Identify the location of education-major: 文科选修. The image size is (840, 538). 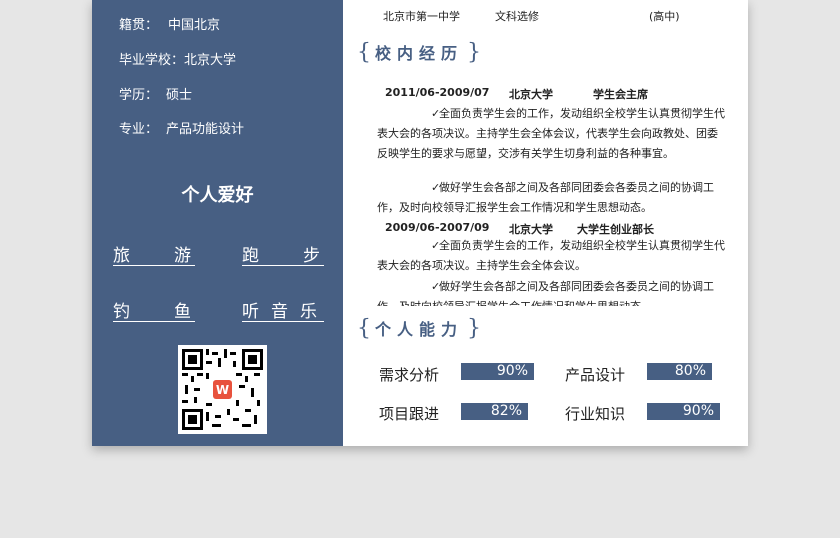
(517, 16).